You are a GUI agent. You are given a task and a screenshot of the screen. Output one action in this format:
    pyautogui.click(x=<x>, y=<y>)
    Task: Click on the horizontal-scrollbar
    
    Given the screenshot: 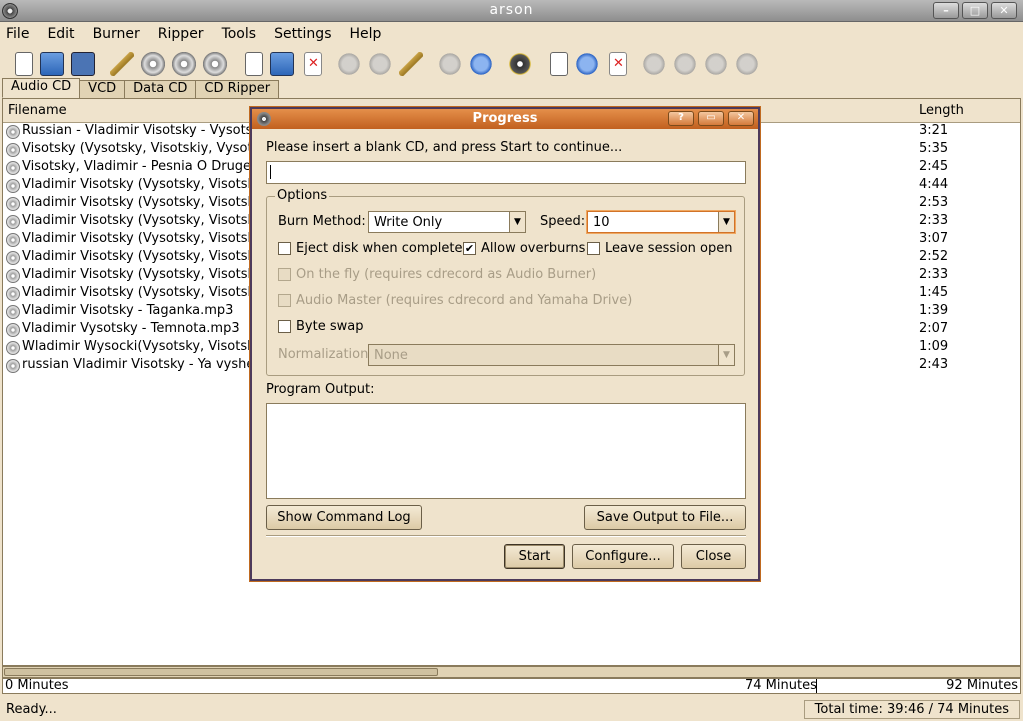 What is the action you would take?
    pyautogui.click(x=511, y=672)
    